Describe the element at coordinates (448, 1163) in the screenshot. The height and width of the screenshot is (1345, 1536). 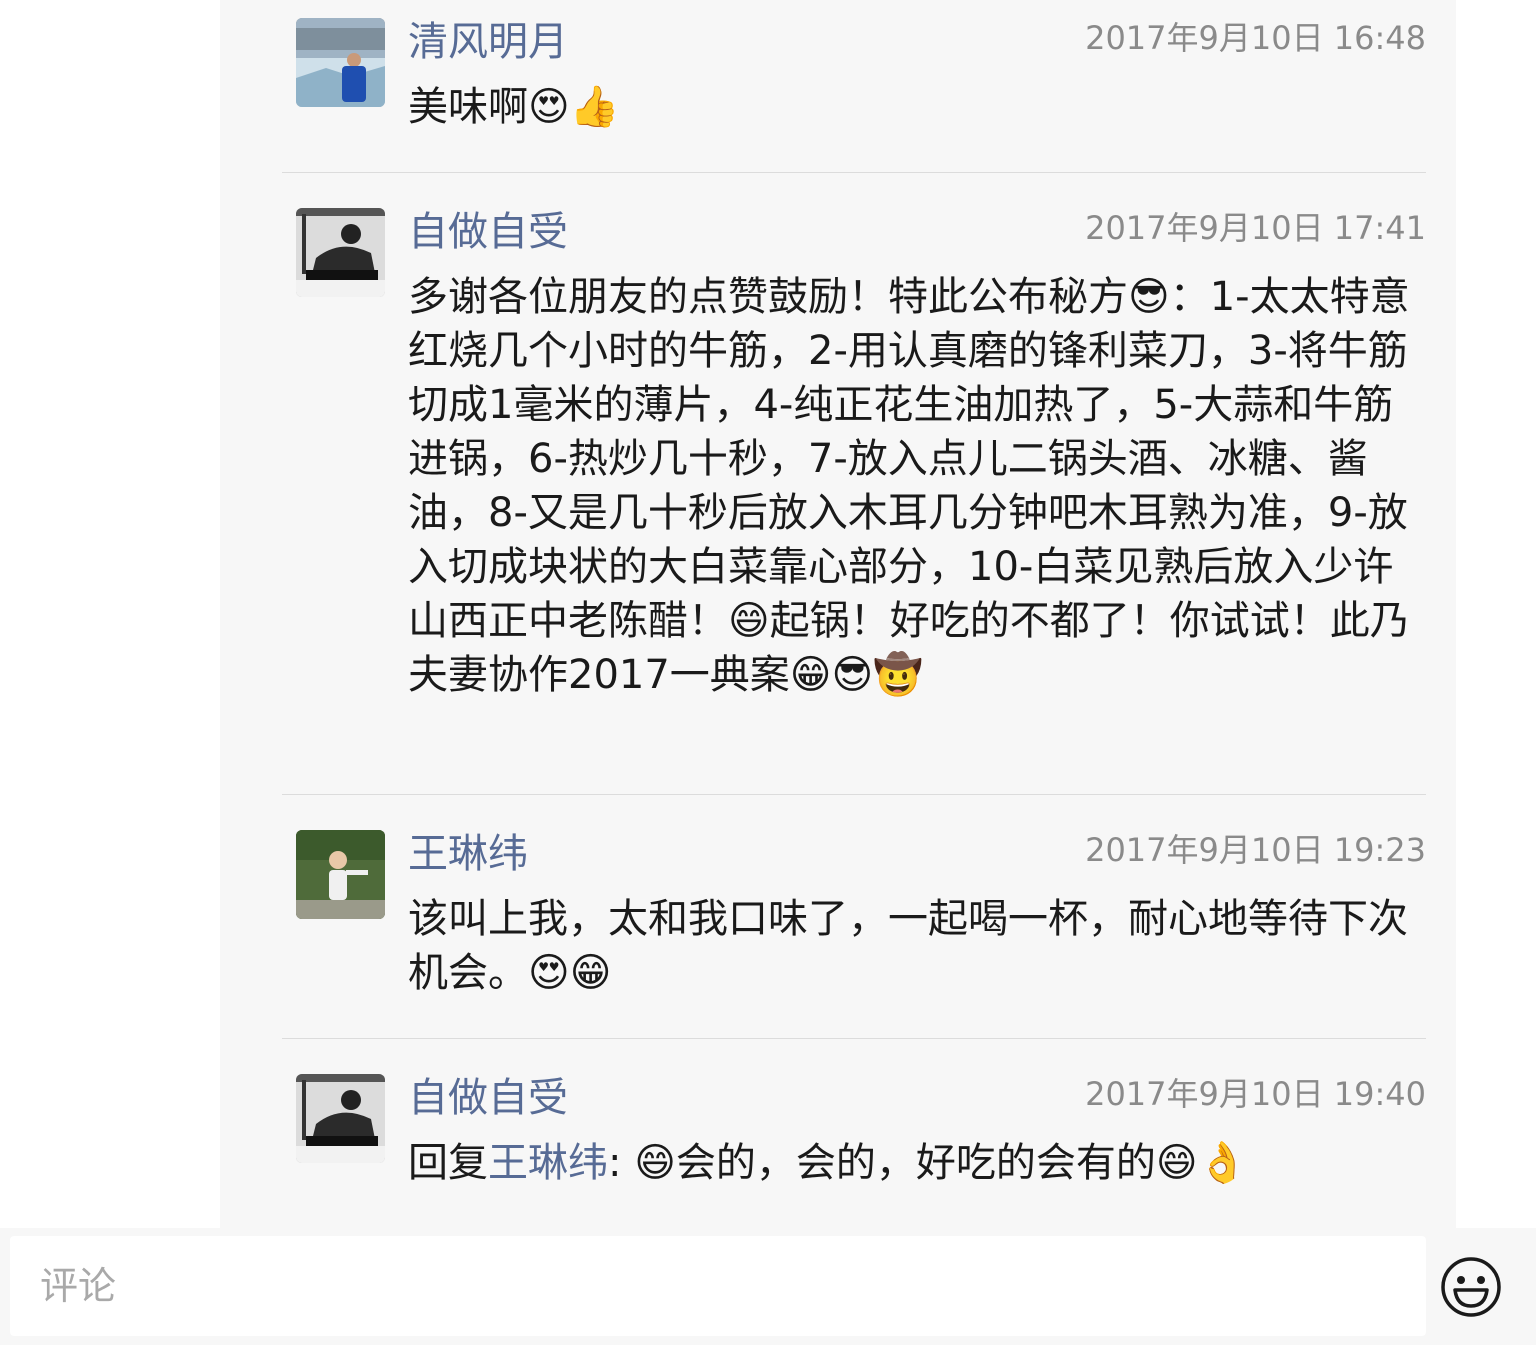
I see `reply-prefix: 回复` at that location.